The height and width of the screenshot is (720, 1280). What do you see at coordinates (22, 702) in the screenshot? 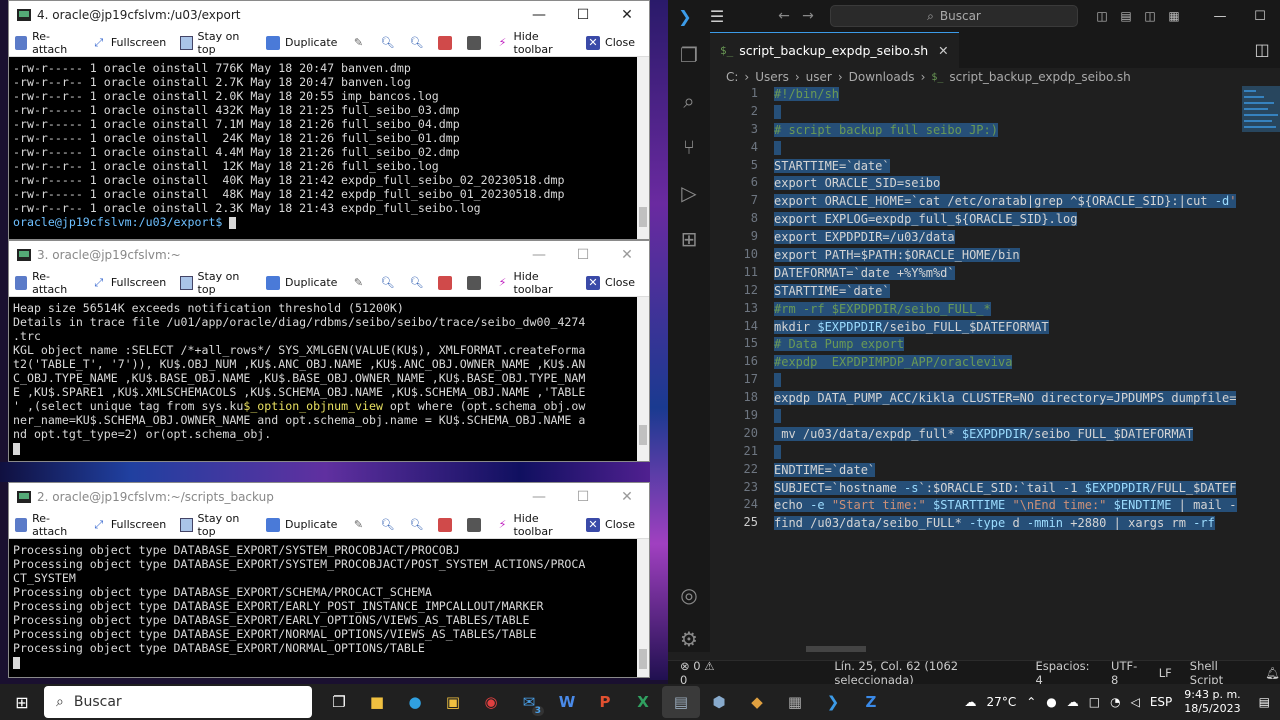
I see `windows-start-icon: ⊞` at bounding box center [22, 702].